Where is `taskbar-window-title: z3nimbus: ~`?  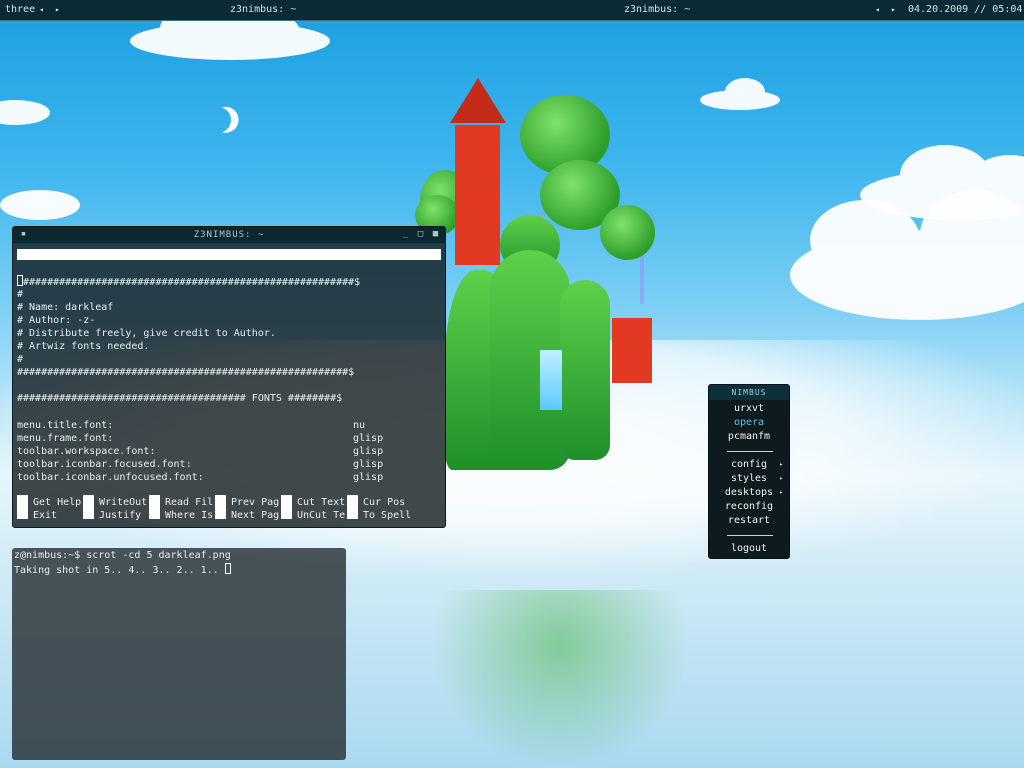
taskbar-window-title: z3nimbus: ~ is located at coordinates (263, 10).